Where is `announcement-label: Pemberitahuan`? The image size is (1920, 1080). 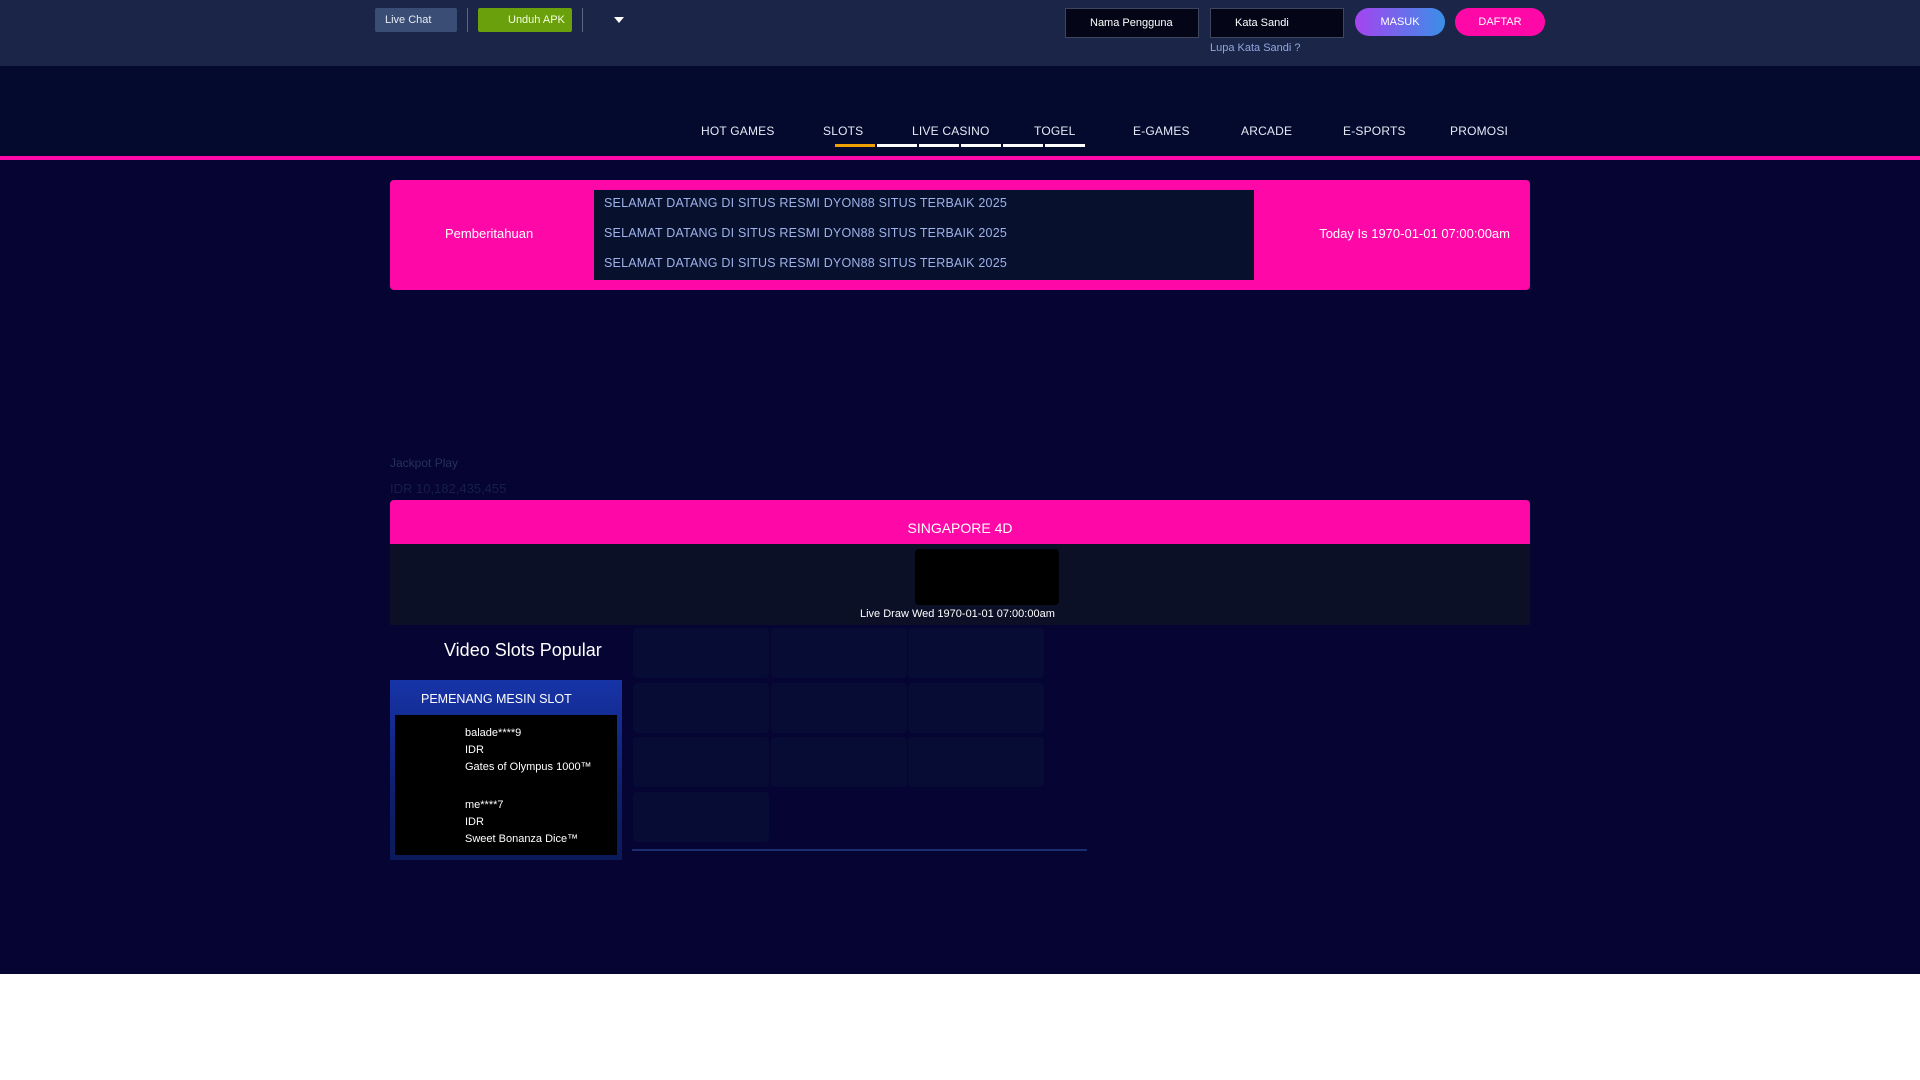 announcement-label: Pemberitahuan is located at coordinates (489, 233).